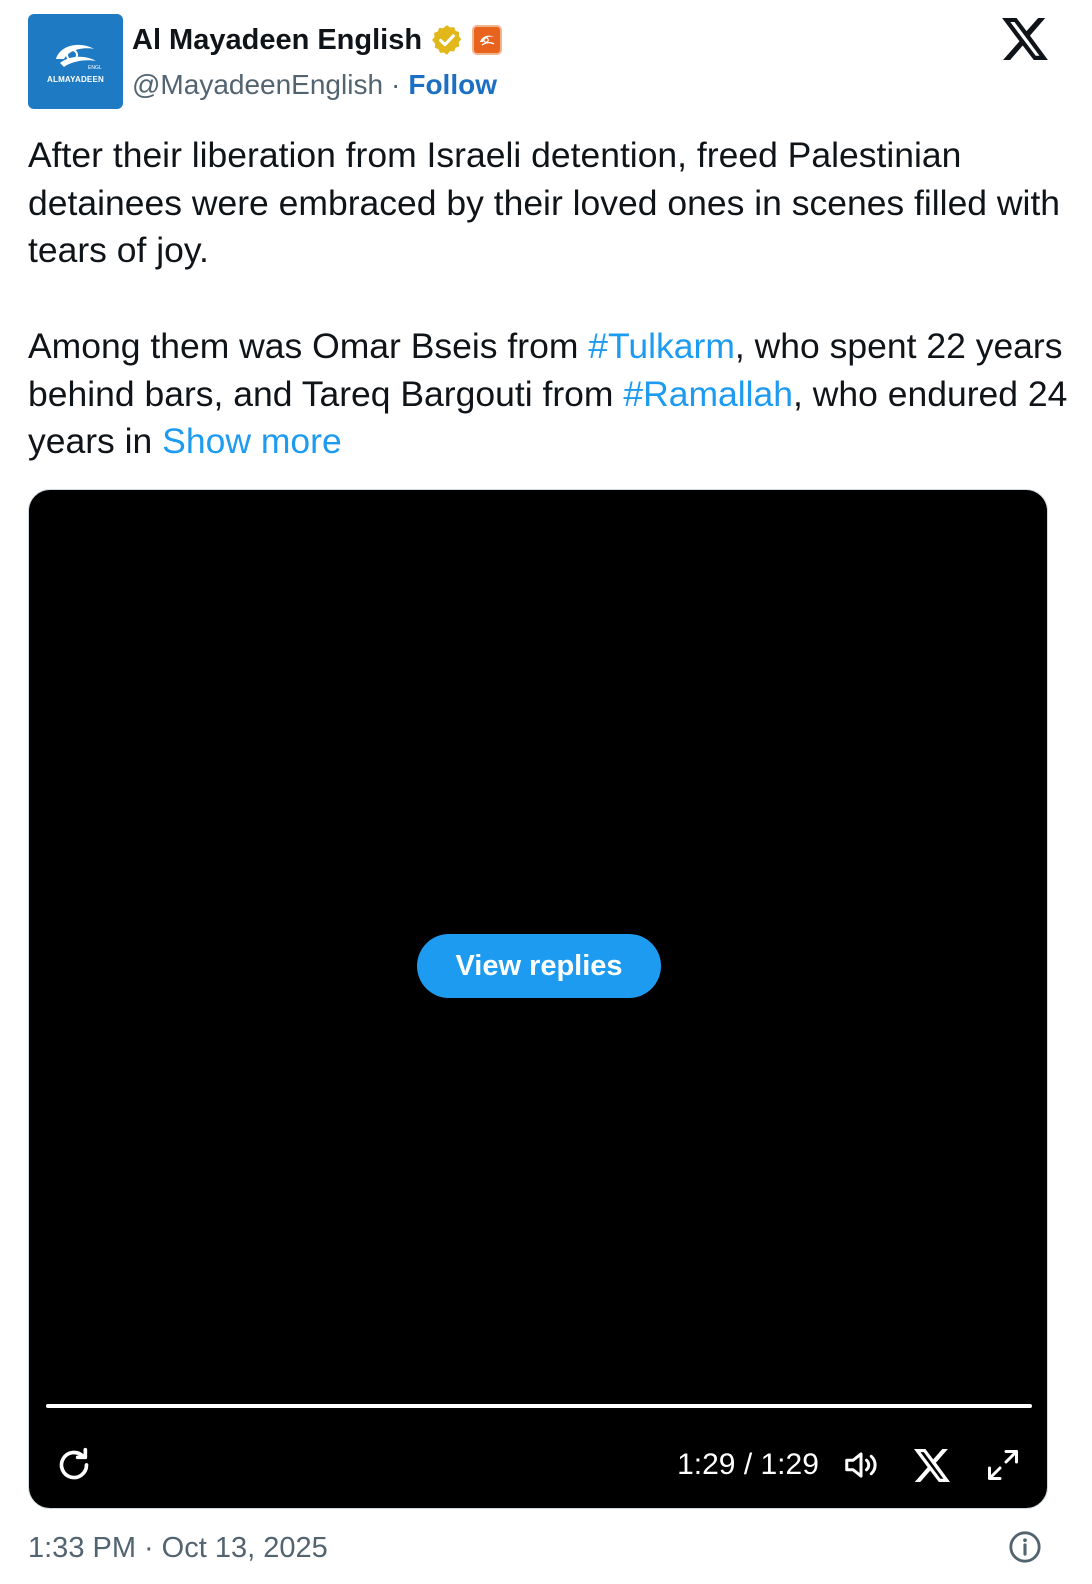 This screenshot has height=1584, width=1092. What do you see at coordinates (244, 1547) in the screenshot?
I see `tweet-date: Oct 13, 2025` at bounding box center [244, 1547].